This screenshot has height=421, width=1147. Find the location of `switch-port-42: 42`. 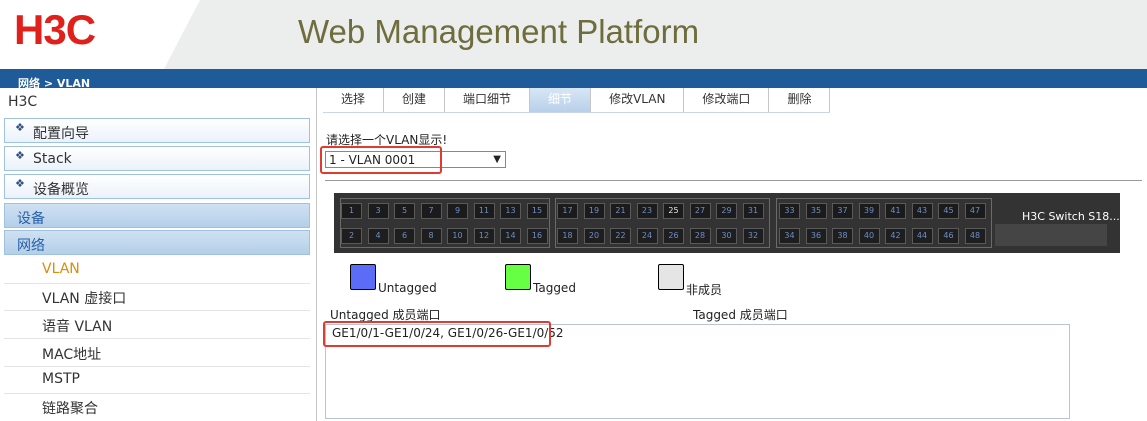

switch-port-42: 42 is located at coordinates (895, 236).